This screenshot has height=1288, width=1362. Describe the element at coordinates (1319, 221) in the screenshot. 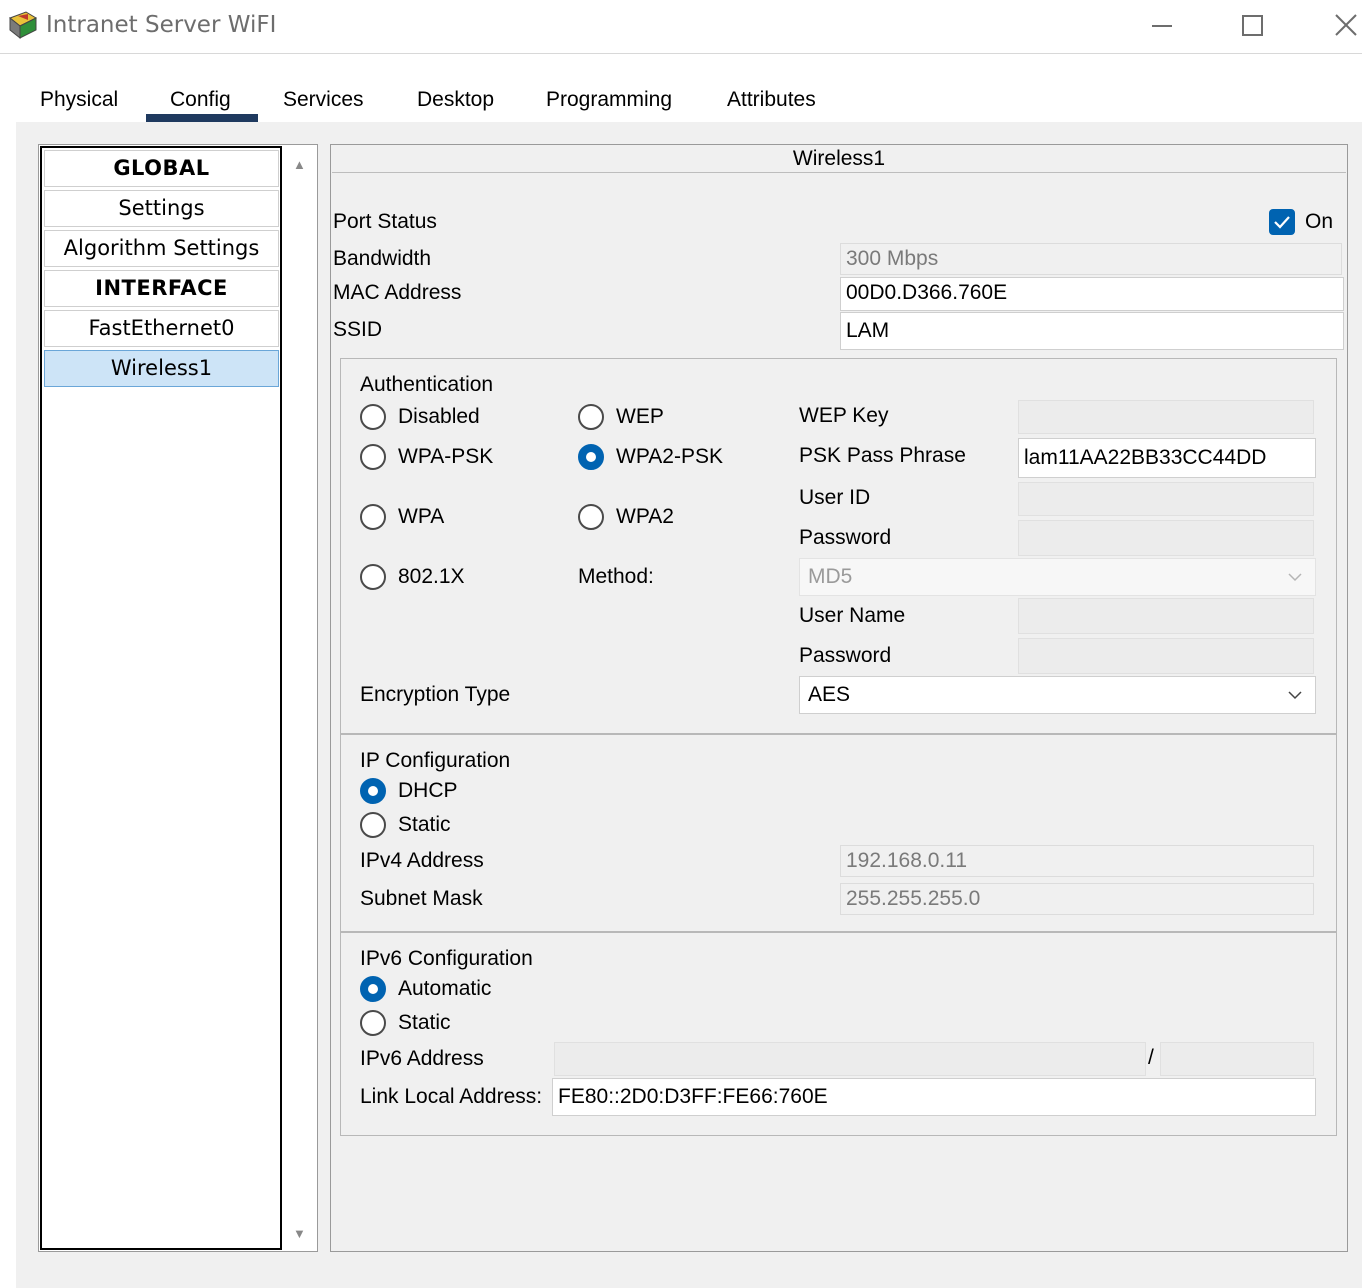

I see `port-status-on-label: On` at that location.